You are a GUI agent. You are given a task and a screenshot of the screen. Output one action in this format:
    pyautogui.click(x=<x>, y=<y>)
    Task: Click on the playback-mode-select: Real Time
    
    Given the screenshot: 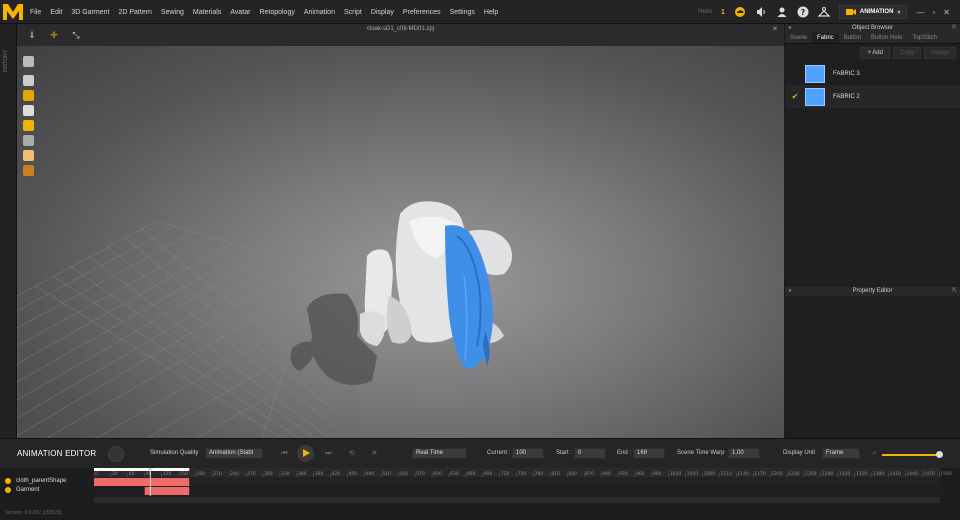 What is the action you would take?
    pyautogui.click(x=439, y=453)
    